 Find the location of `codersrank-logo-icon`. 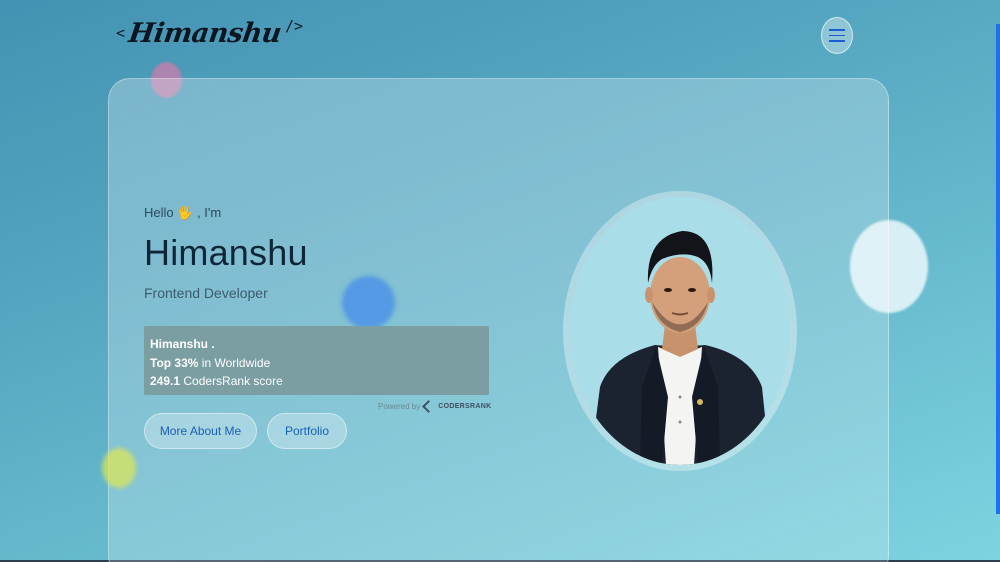

codersrank-logo-icon is located at coordinates (429, 406).